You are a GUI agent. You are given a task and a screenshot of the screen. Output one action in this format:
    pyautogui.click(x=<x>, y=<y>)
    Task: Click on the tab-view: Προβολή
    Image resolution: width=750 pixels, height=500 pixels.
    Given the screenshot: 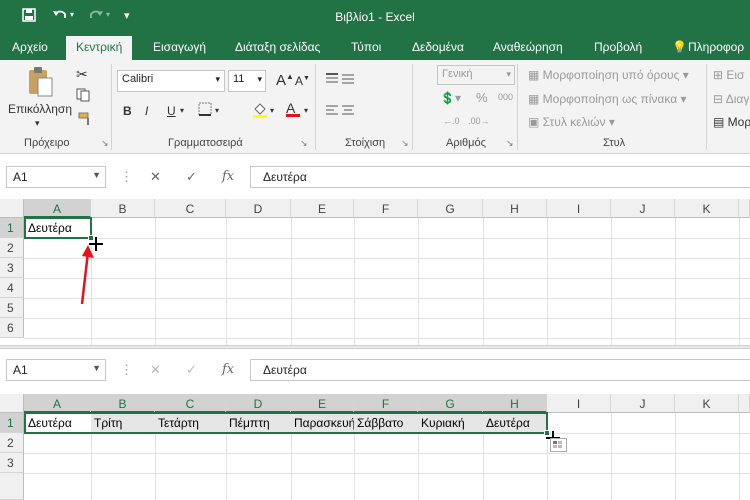 What is the action you would take?
    pyautogui.click(x=618, y=47)
    